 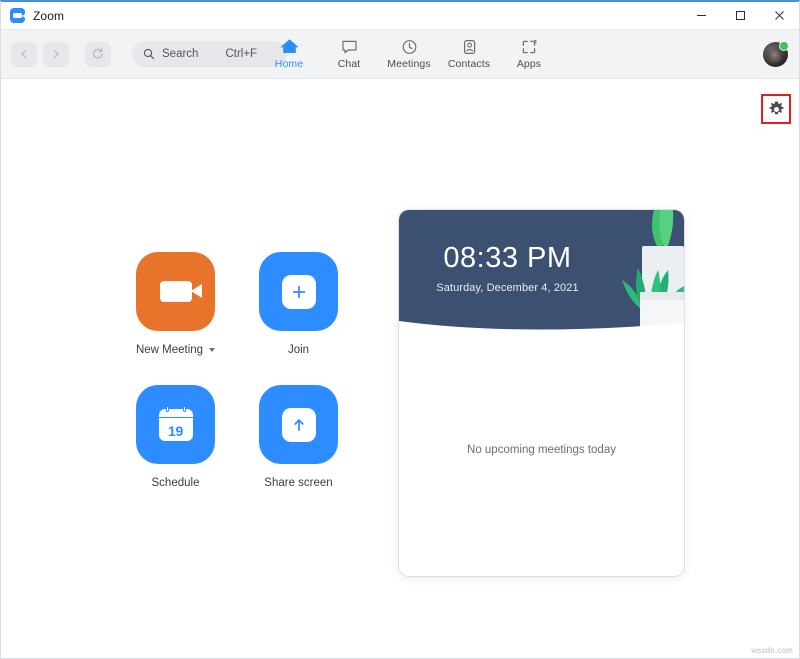 I want to click on gear-icon, so click(x=776, y=107).